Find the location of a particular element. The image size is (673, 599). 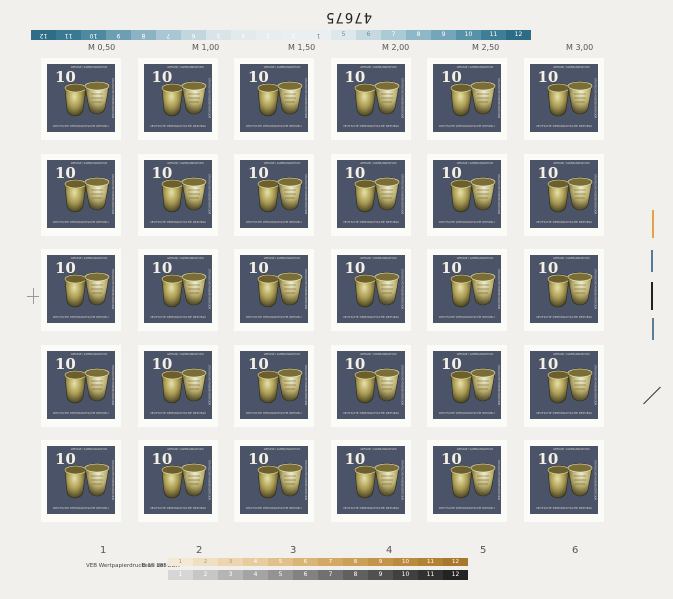

top-bar-cell: 12 is located at coordinates (43, 35).